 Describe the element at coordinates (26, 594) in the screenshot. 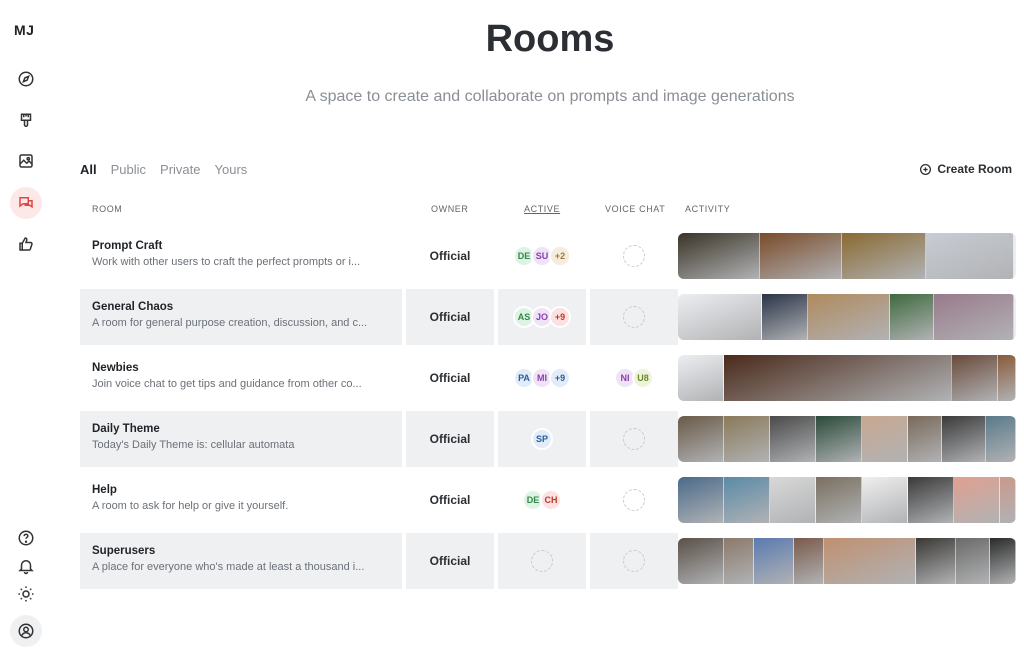

I see `sun-icon` at that location.